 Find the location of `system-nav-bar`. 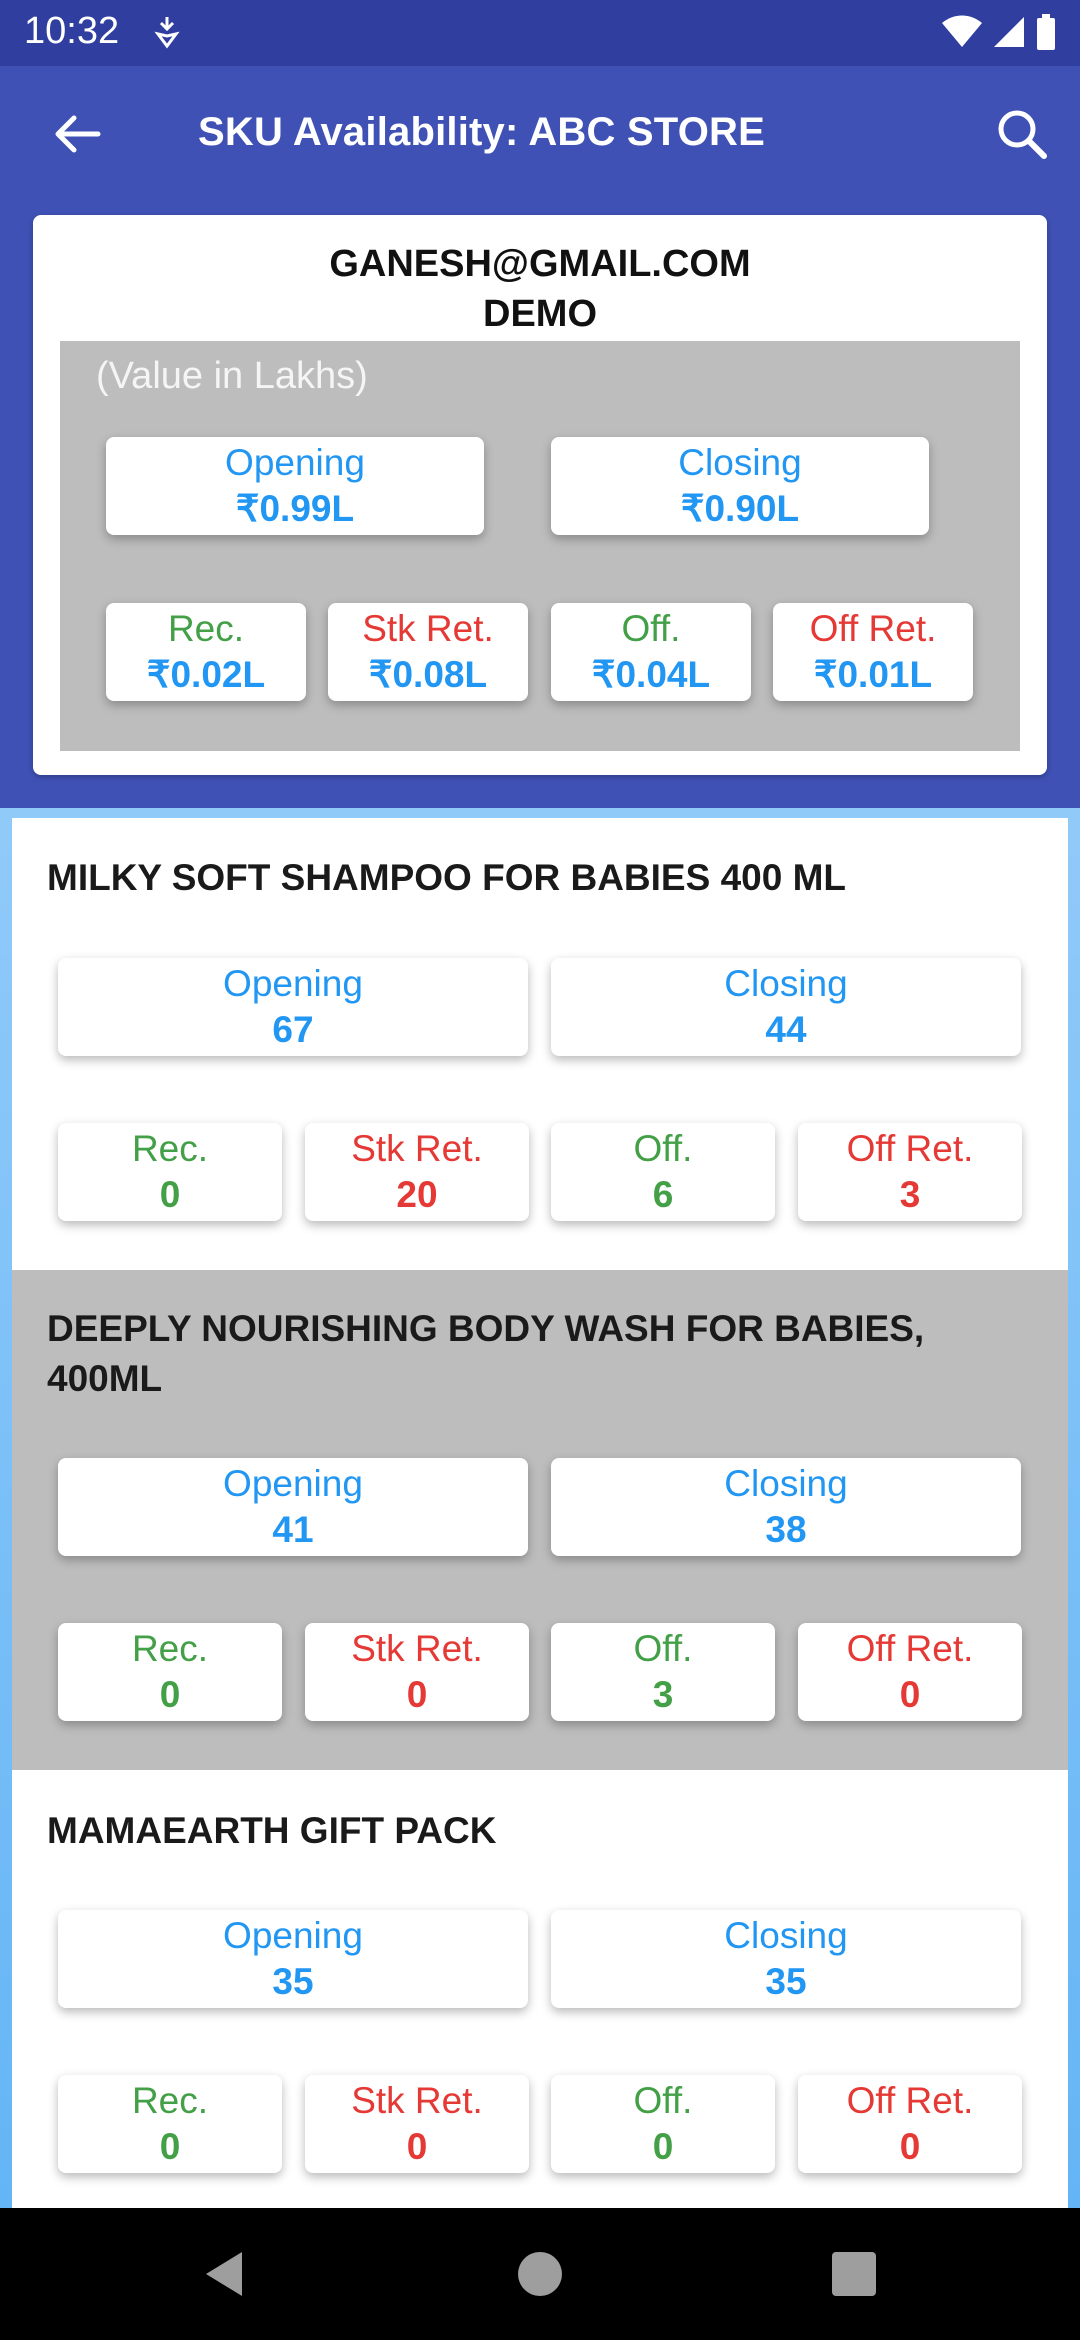

system-nav-bar is located at coordinates (540, 2274).